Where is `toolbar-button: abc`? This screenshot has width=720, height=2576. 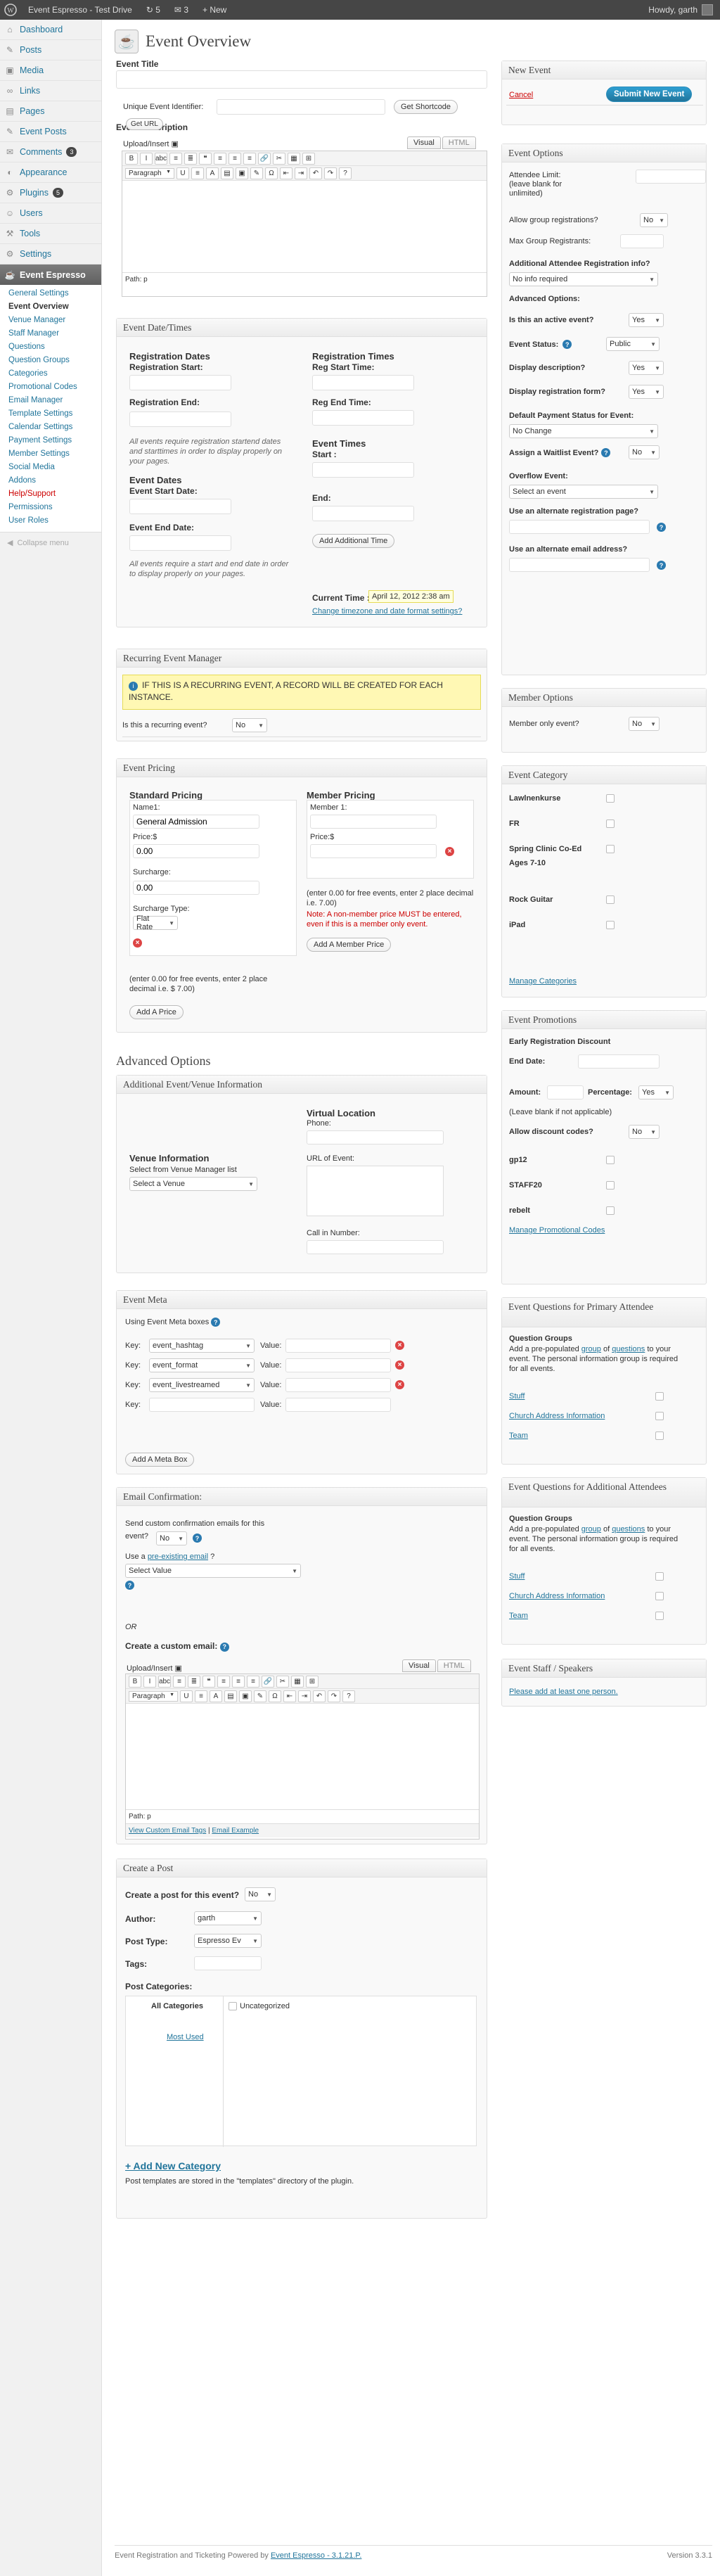
toolbar-button: abc is located at coordinates (165, 1681).